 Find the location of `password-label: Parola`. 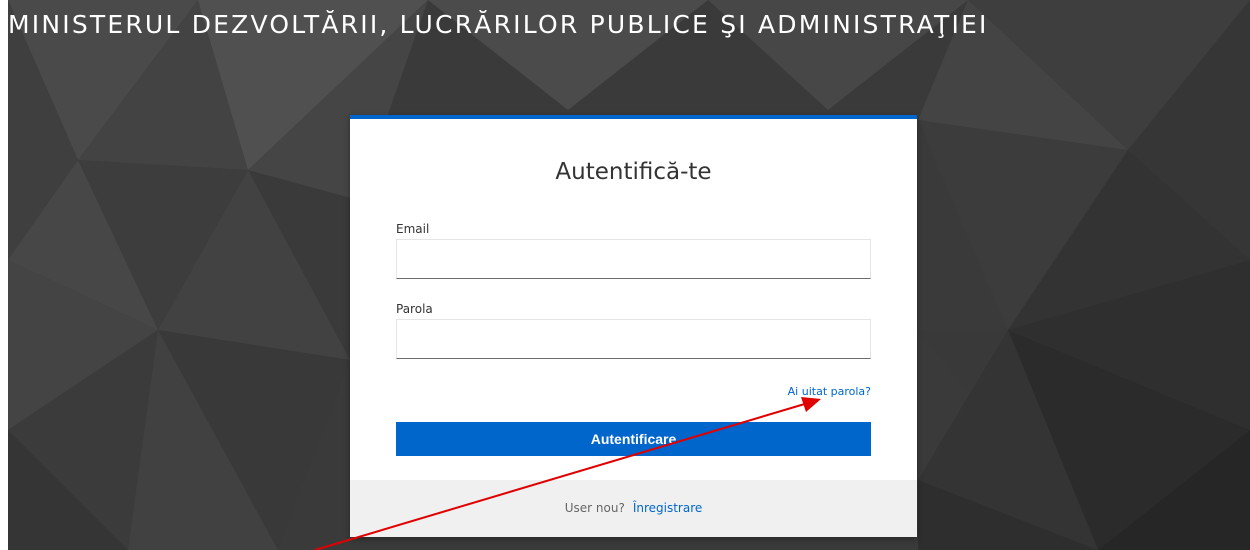

password-label: Parola is located at coordinates (414, 309).